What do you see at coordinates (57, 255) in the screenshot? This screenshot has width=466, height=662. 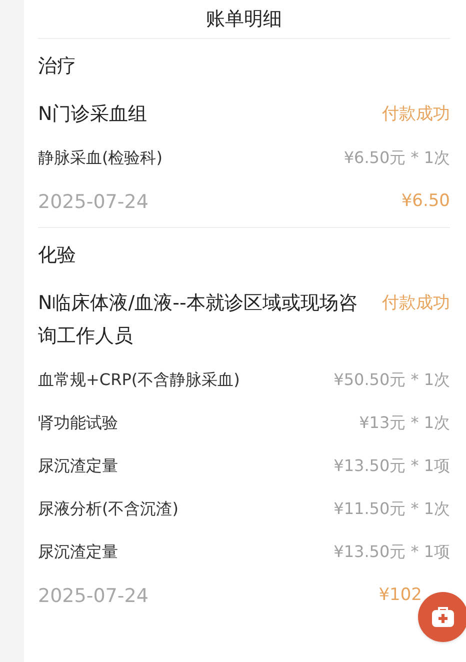 I see `section-title: 化验` at bounding box center [57, 255].